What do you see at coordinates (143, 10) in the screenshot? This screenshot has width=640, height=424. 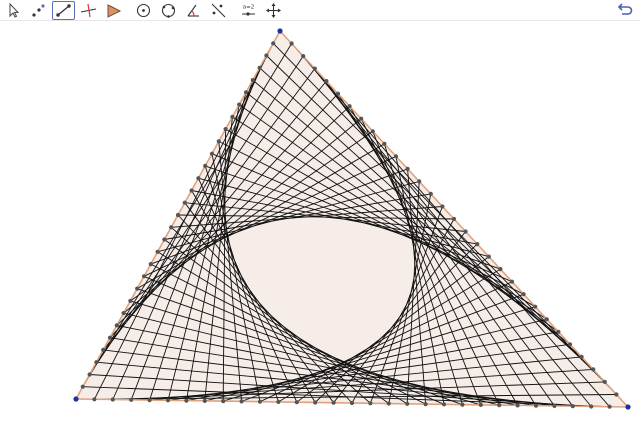 I see `circle-tool-button` at bounding box center [143, 10].